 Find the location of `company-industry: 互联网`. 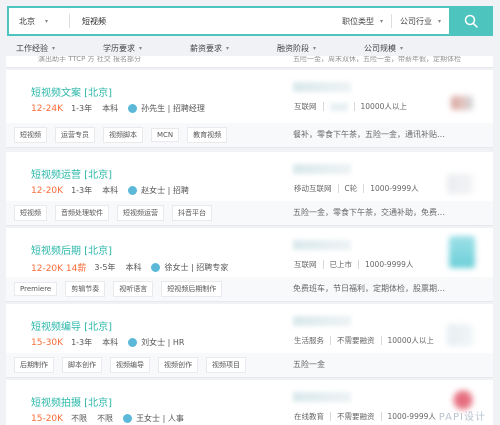

company-industry: 互联网 is located at coordinates (305, 264).